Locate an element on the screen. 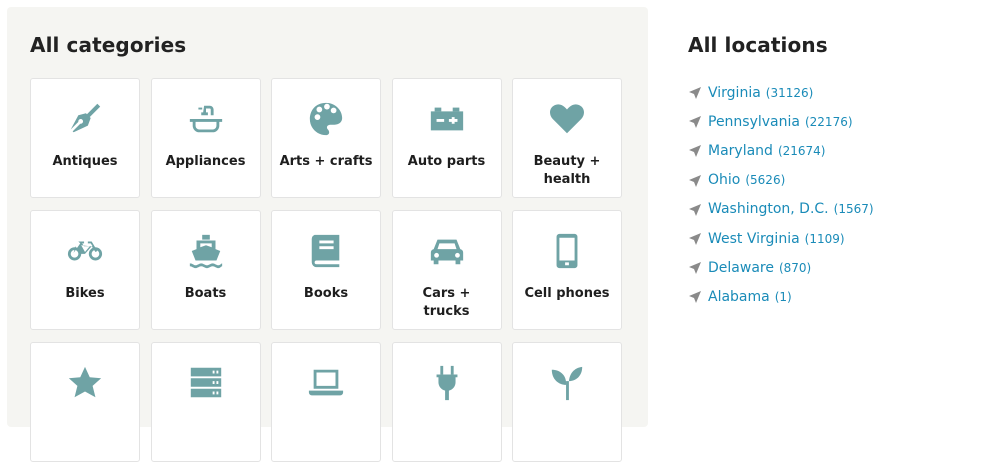 This screenshot has height=462, width=989. sink-icon is located at coordinates (206, 119).